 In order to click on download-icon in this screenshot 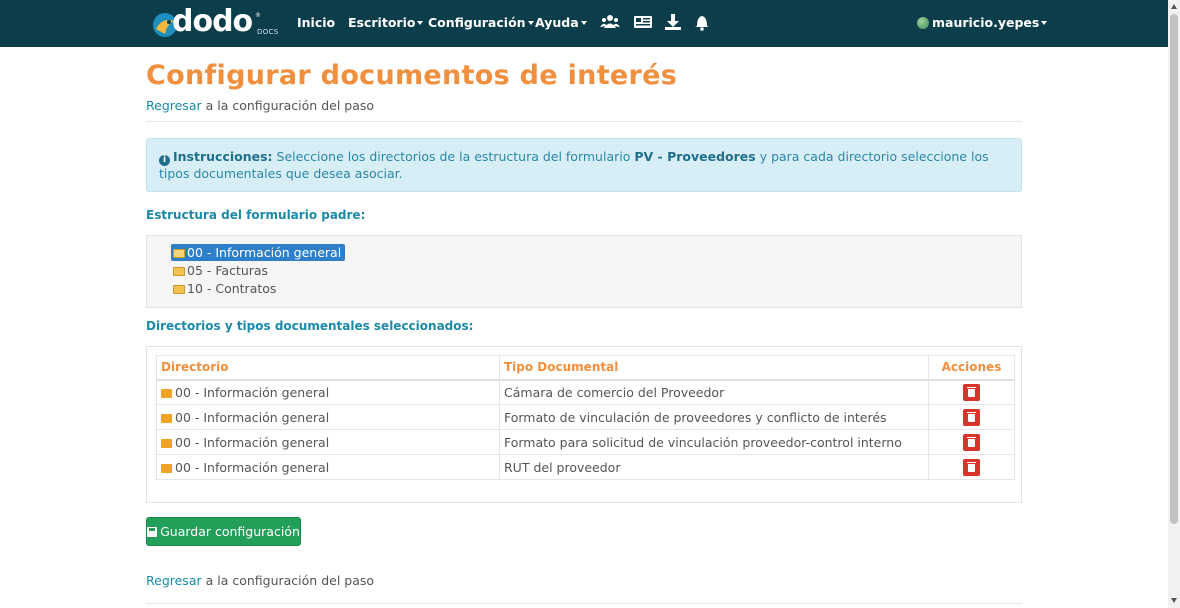, I will do `click(673, 22)`.